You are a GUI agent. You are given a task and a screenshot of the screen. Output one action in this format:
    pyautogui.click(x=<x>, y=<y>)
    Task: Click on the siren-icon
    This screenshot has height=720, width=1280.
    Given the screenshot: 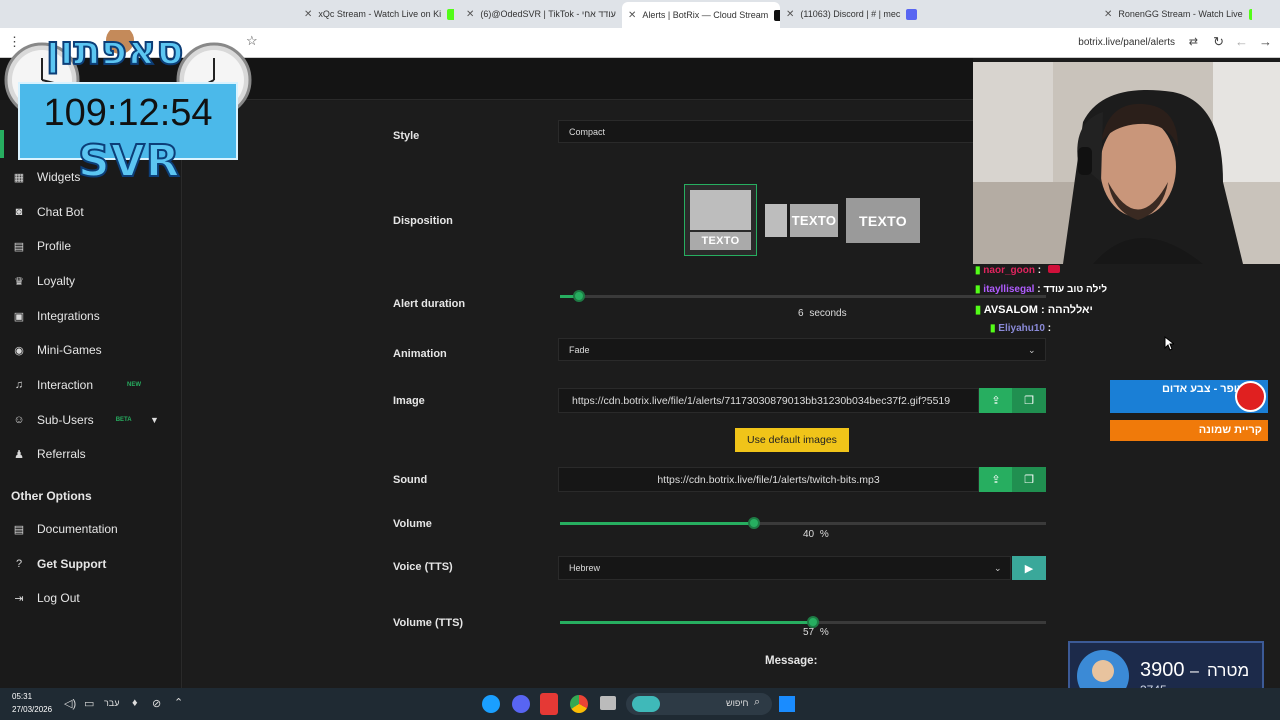 What is the action you would take?
    pyautogui.click(x=1250, y=396)
    